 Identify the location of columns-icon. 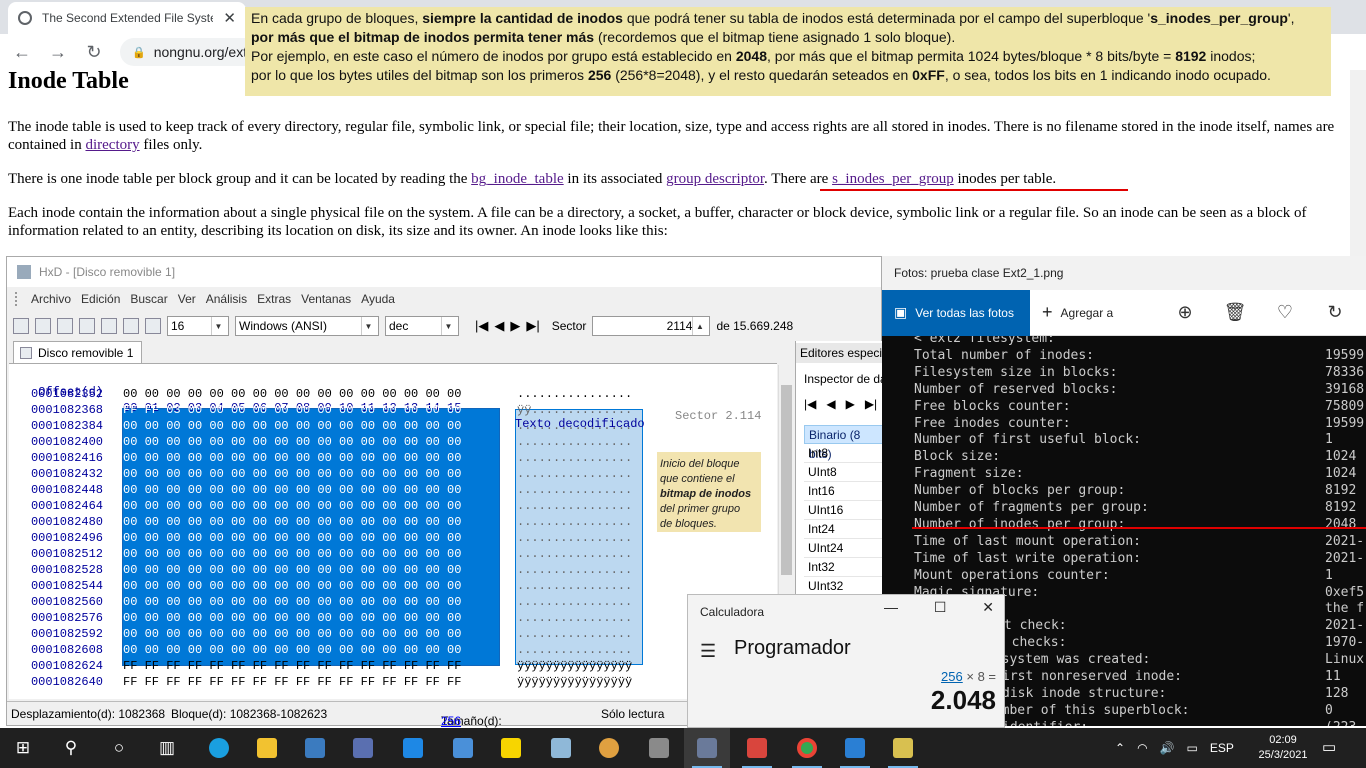
(153, 326).